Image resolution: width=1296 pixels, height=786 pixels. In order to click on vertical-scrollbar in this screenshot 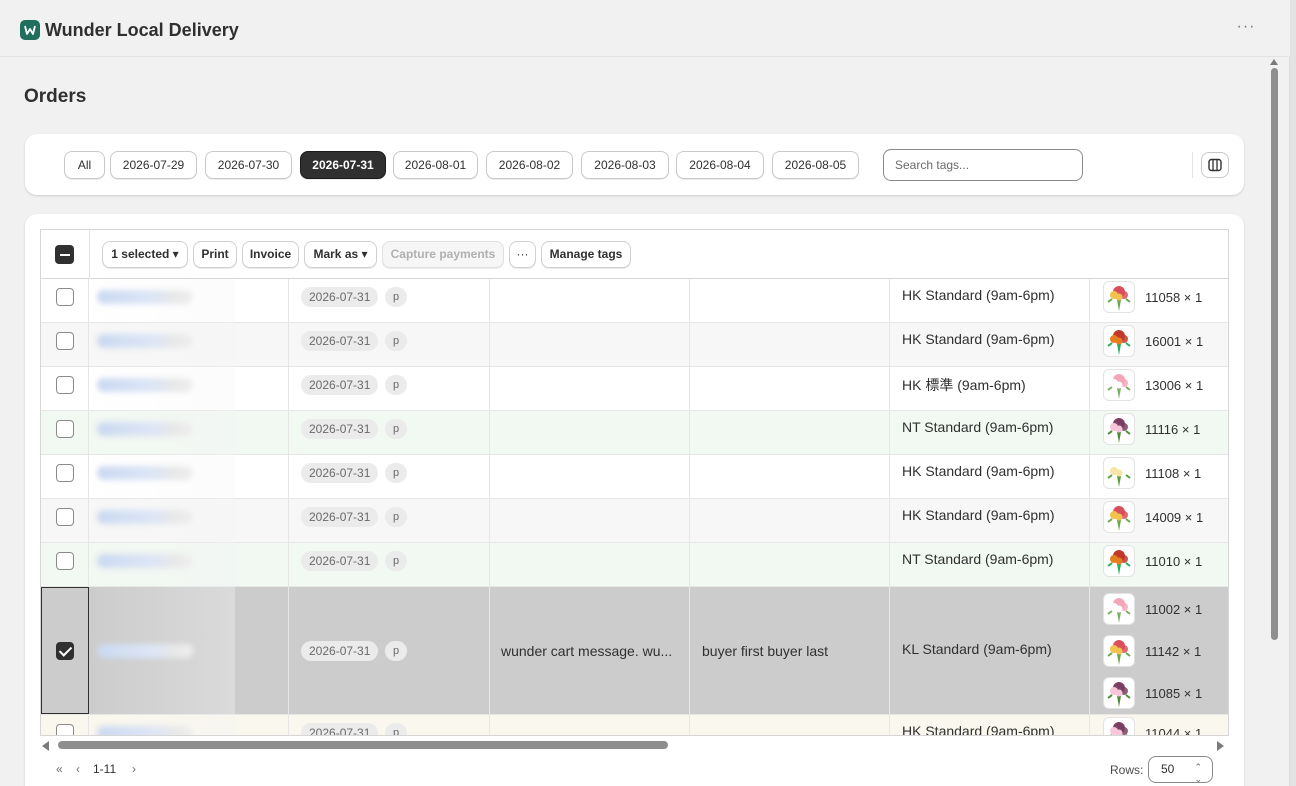, I will do `click(1274, 422)`.